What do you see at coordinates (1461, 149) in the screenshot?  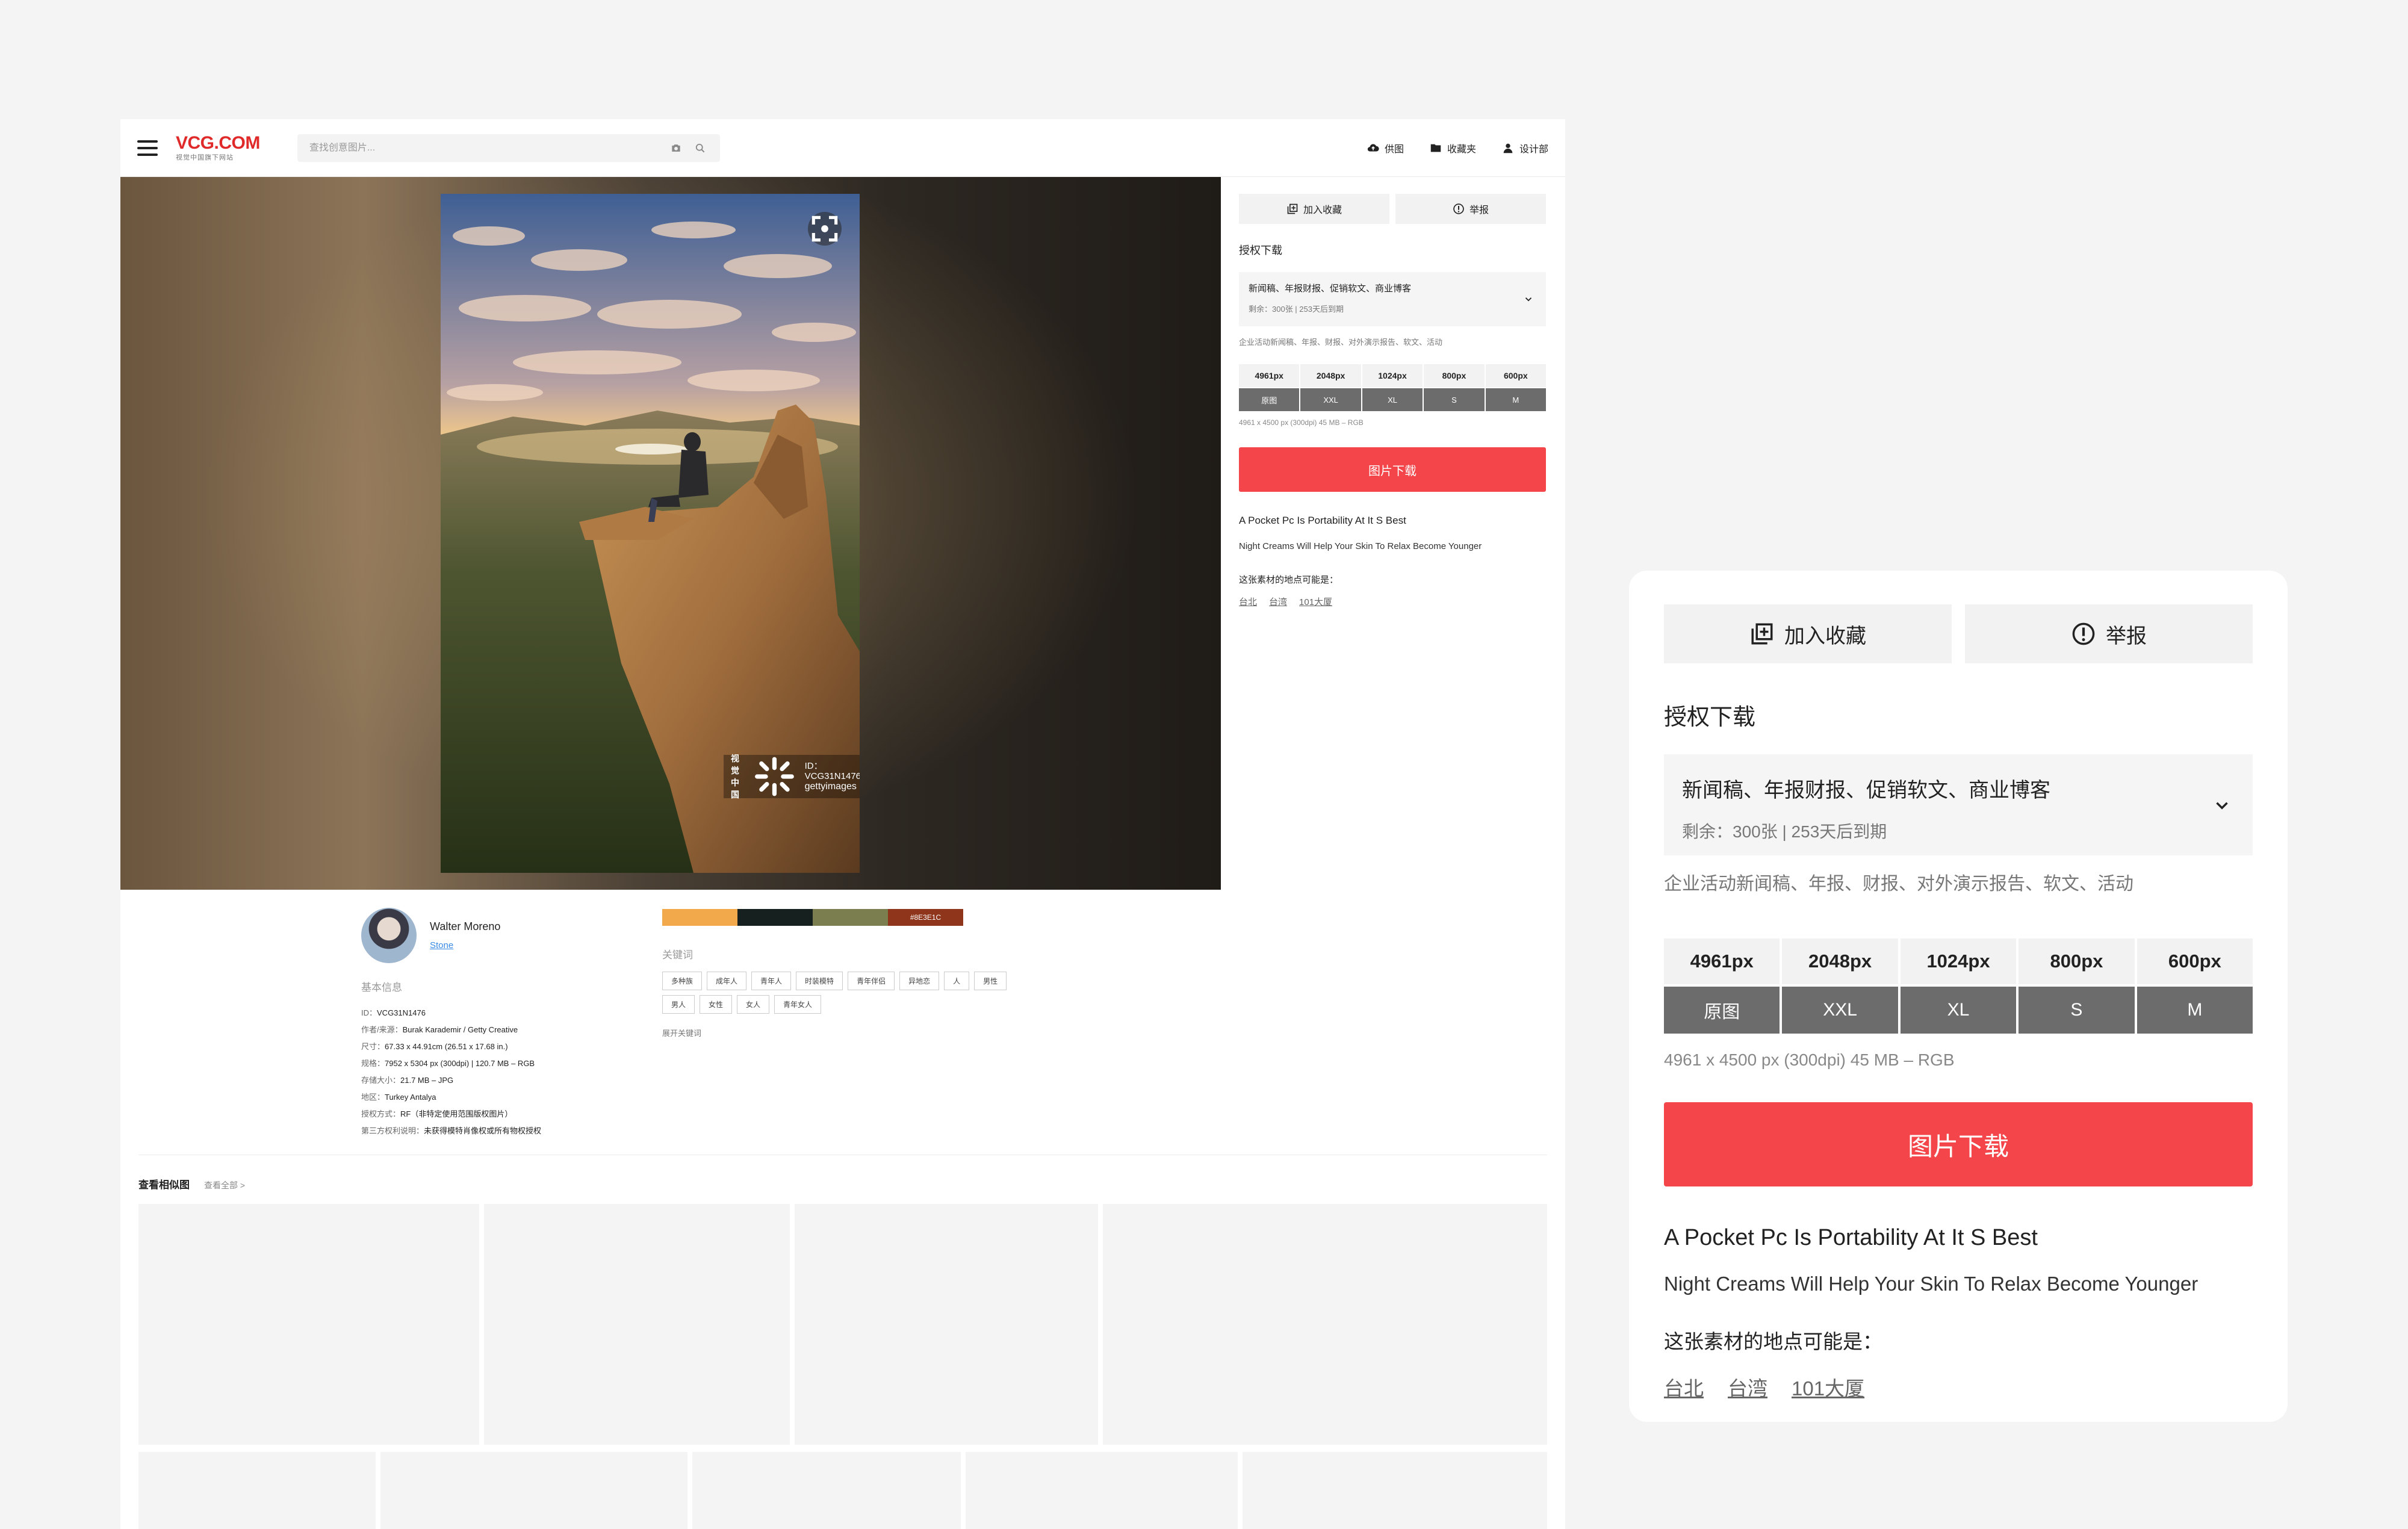 I see `nav-link-label: 收藏夹` at bounding box center [1461, 149].